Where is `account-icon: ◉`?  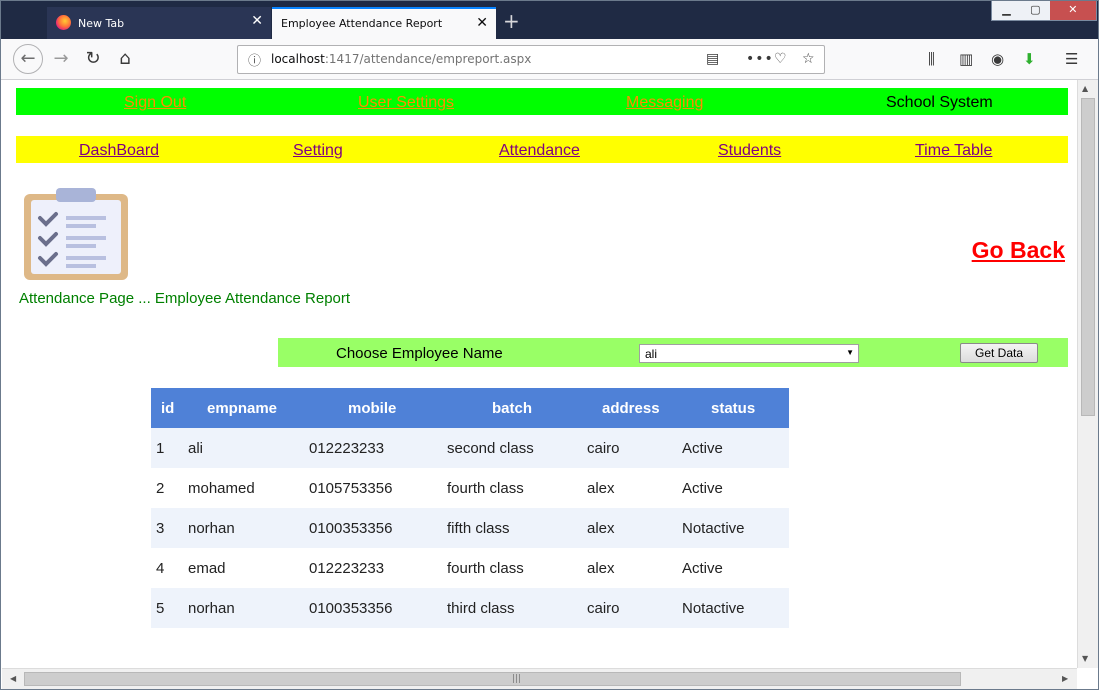 account-icon: ◉ is located at coordinates (997, 59).